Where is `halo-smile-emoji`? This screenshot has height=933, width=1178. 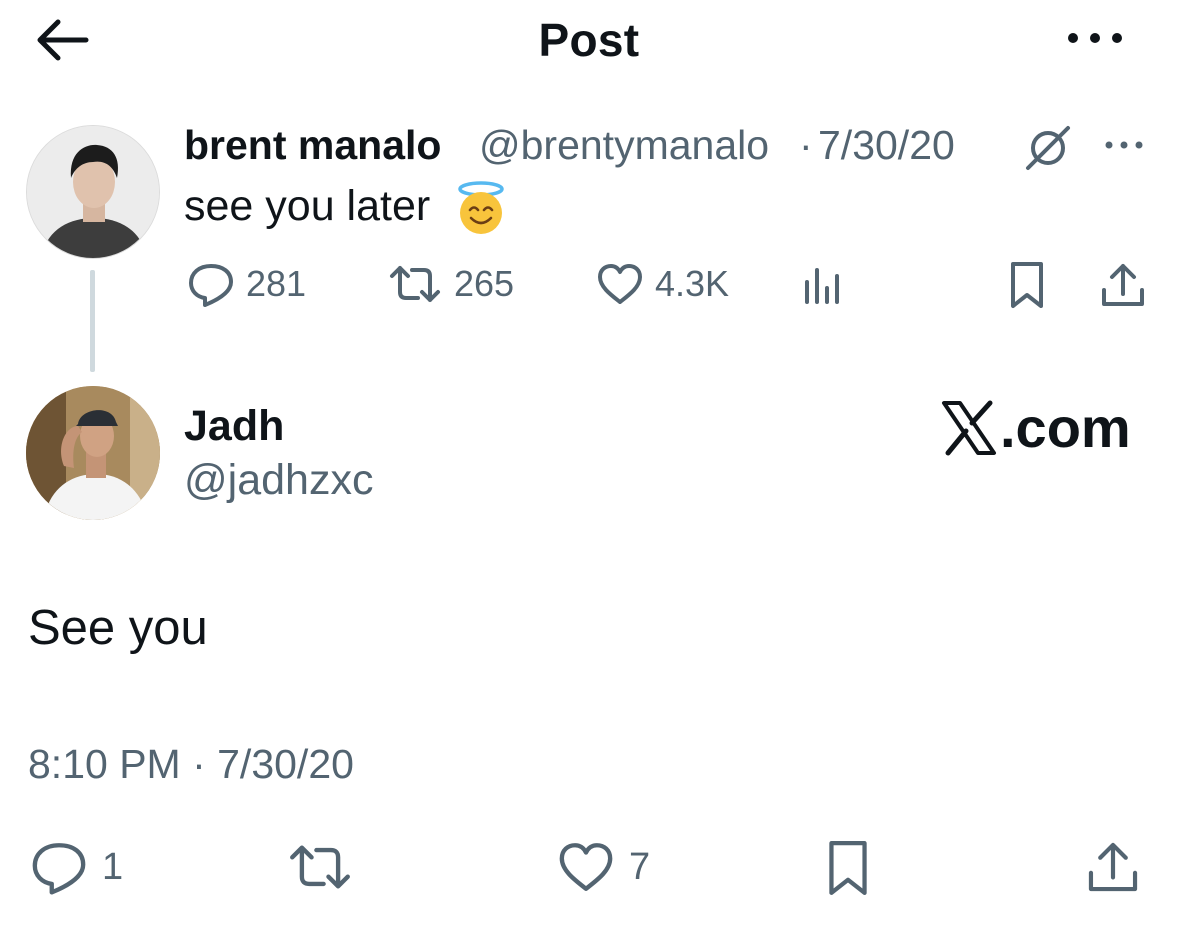
halo-smile-emoji is located at coordinates (481, 208).